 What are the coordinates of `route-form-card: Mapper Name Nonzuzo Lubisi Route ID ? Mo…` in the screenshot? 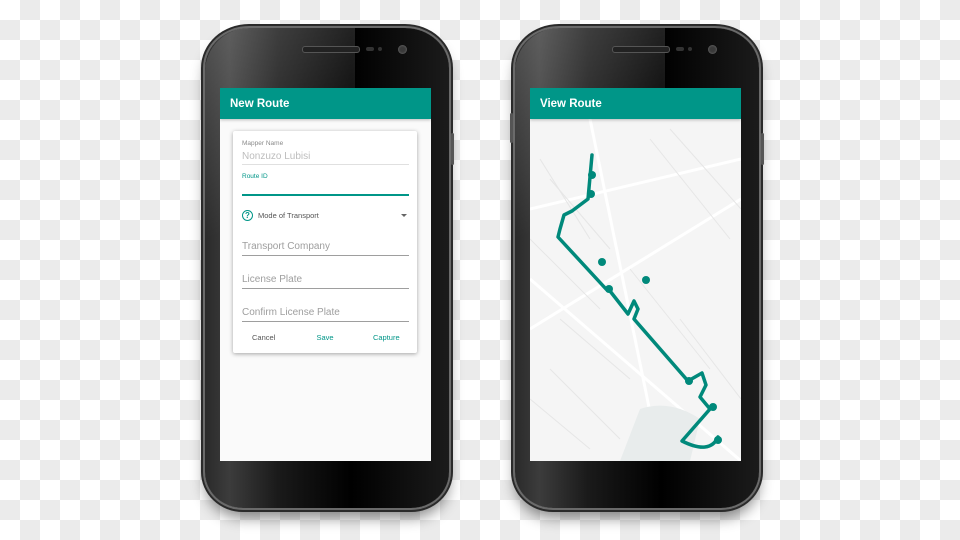 It's located at (325, 242).